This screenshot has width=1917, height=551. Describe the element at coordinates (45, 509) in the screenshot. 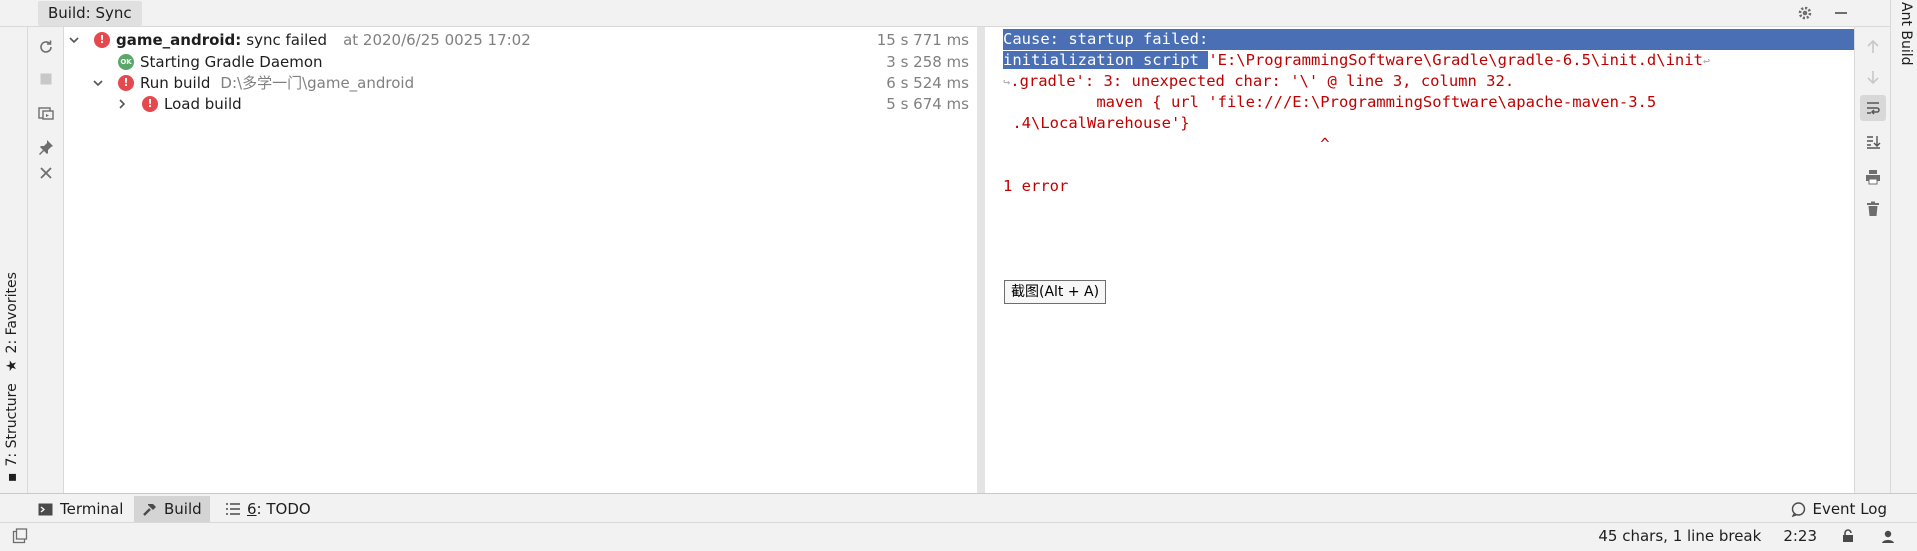

I see `terminal-icon` at that location.